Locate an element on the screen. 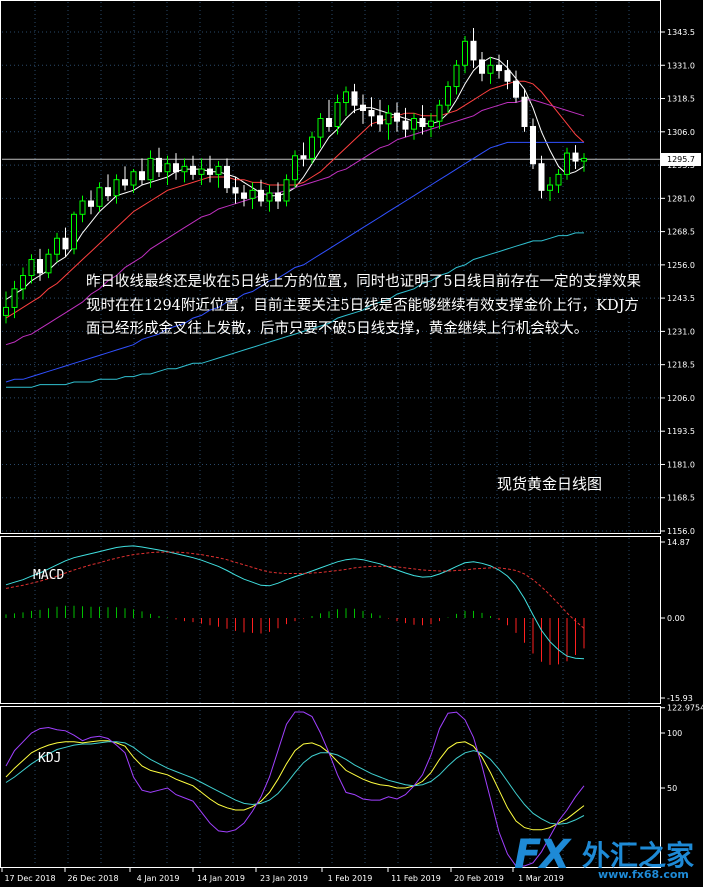 Image resolution: width=703 pixels, height=887 pixels. y-tick-label: 1281.0 is located at coordinates (681, 198).